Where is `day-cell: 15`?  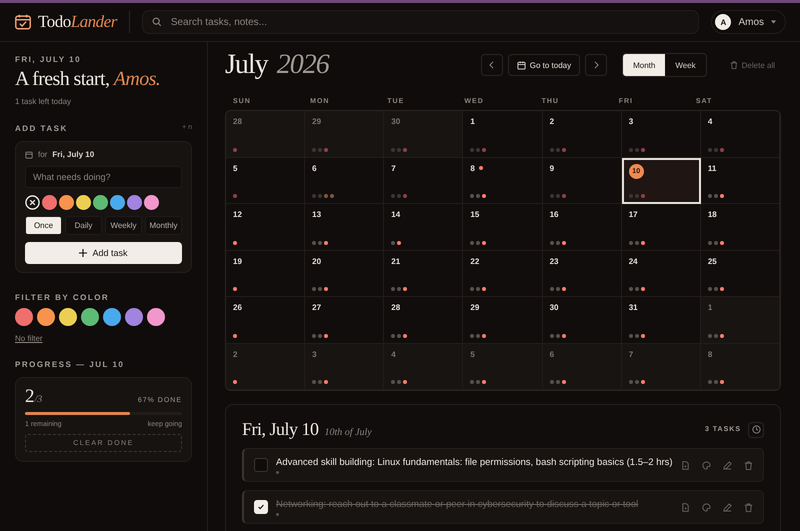 day-cell: 15 is located at coordinates (503, 227).